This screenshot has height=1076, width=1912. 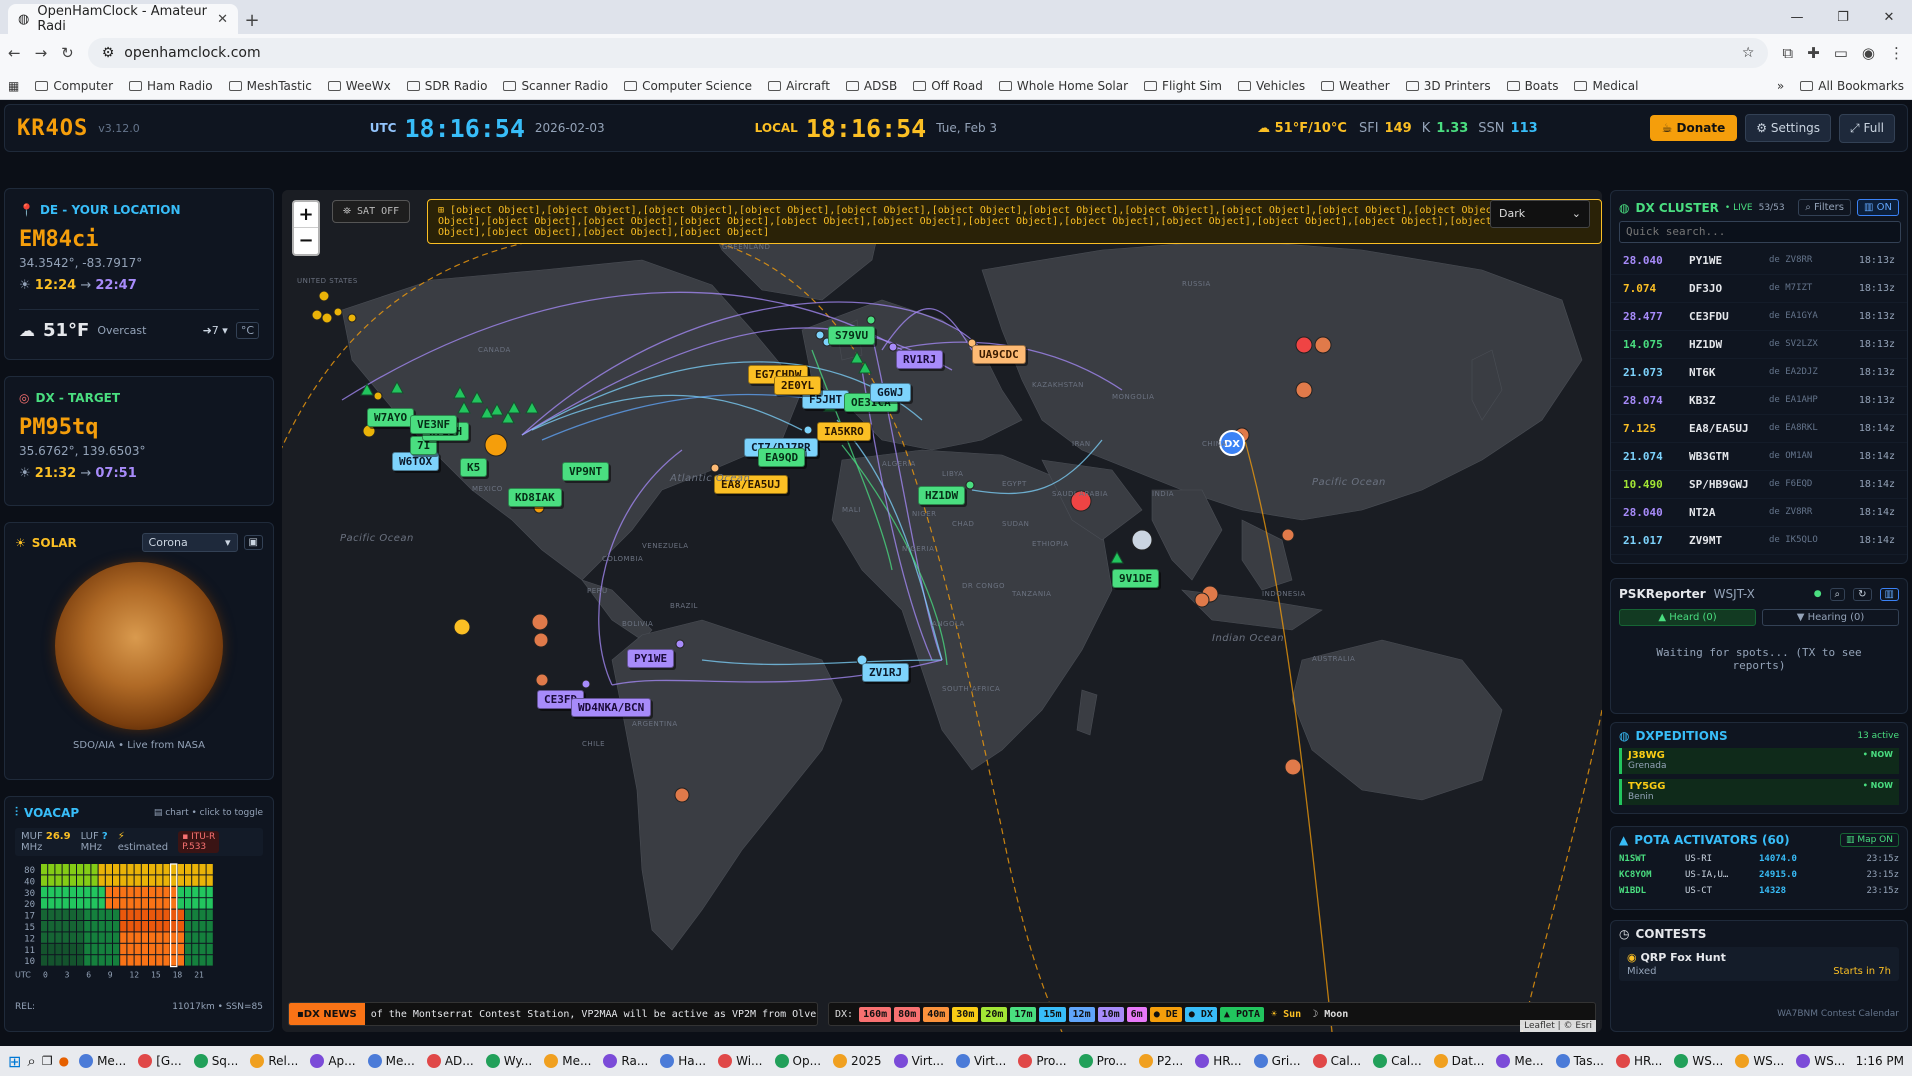 I want to click on band-chip: 40m, so click(x=936, y=1014).